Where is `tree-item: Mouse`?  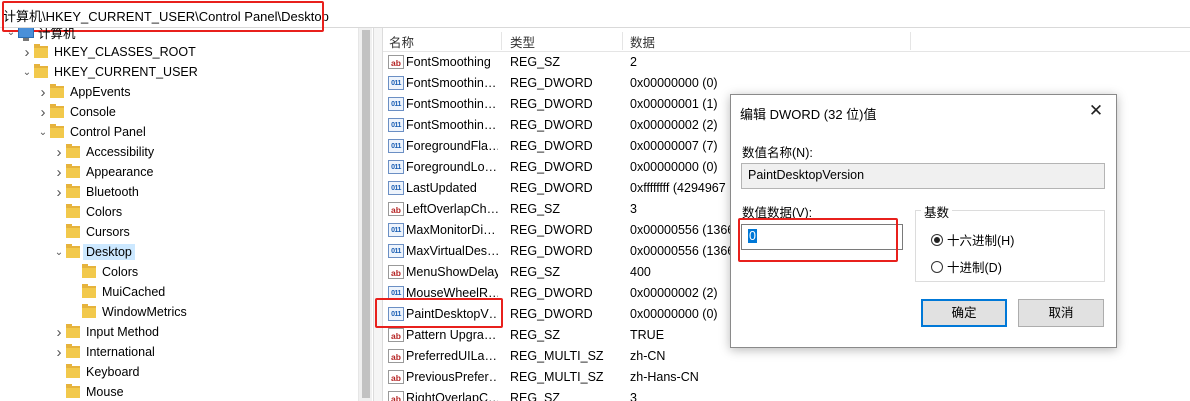 tree-item: Mouse is located at coordinates (88, 391).